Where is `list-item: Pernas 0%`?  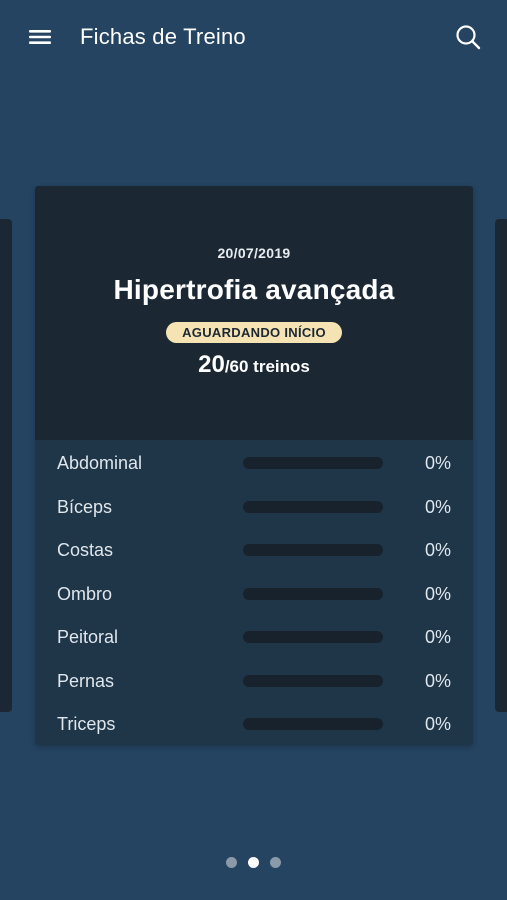 list-item: Pernas 0% is located at coordinates (254, 680).